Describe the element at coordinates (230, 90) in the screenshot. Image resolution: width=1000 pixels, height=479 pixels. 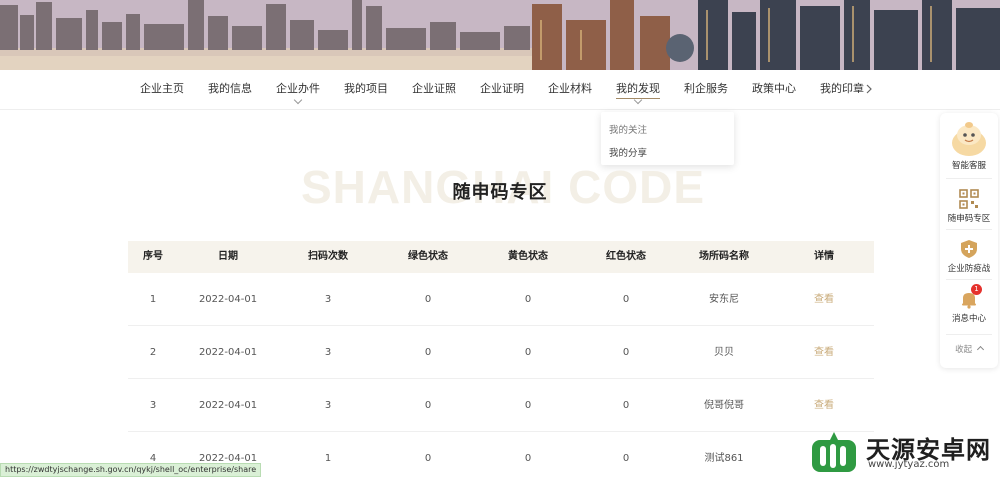
I see `nav-item-my-info: 我的信息` at that location.